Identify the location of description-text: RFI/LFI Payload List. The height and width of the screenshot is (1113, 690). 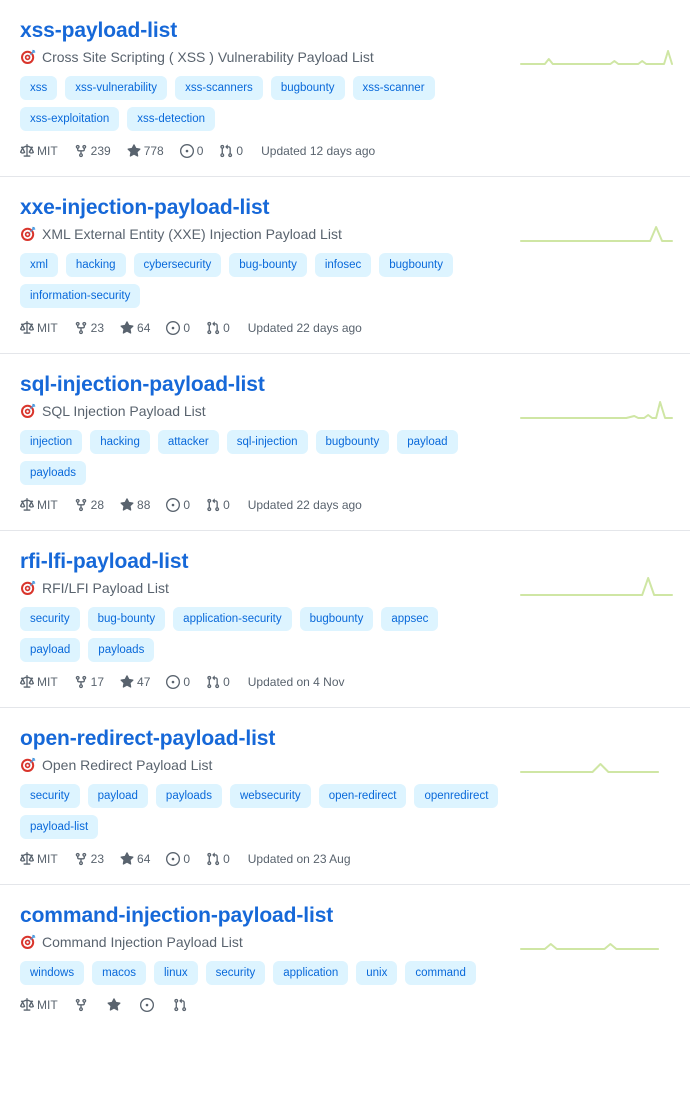
(105, 588).